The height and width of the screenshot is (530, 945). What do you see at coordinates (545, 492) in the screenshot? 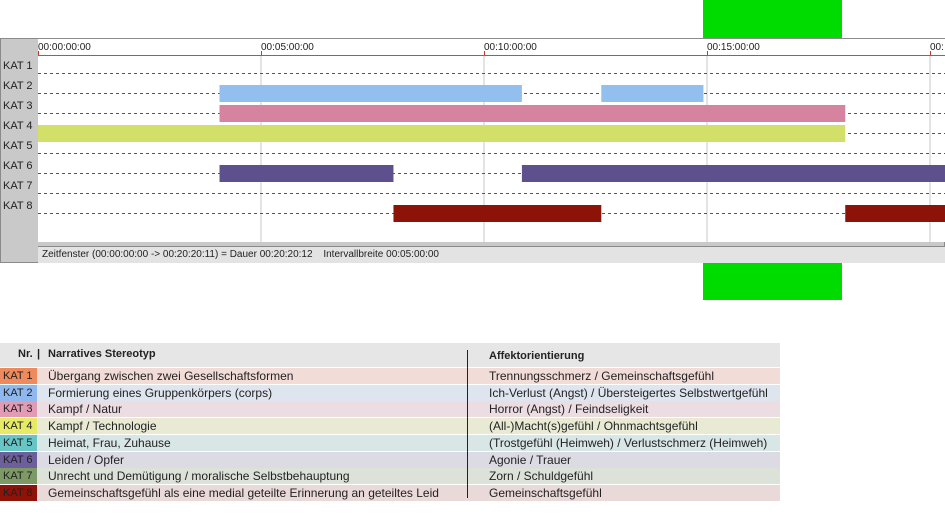
I see `legend-affekt: Gemeinschaftsgefühl` at bounding box center [545, 492].